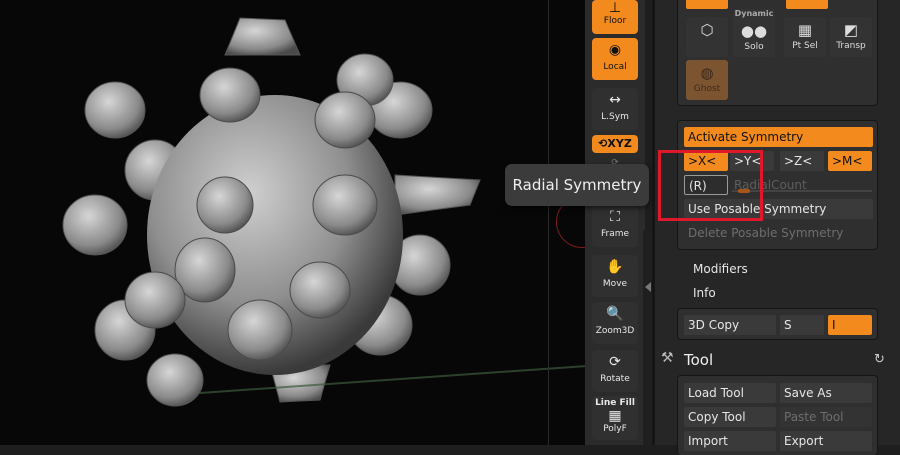  What do you see at coordinates (548, 222) in the screenshot?
I see `viewport-divider` at bounding box center [548, 222].